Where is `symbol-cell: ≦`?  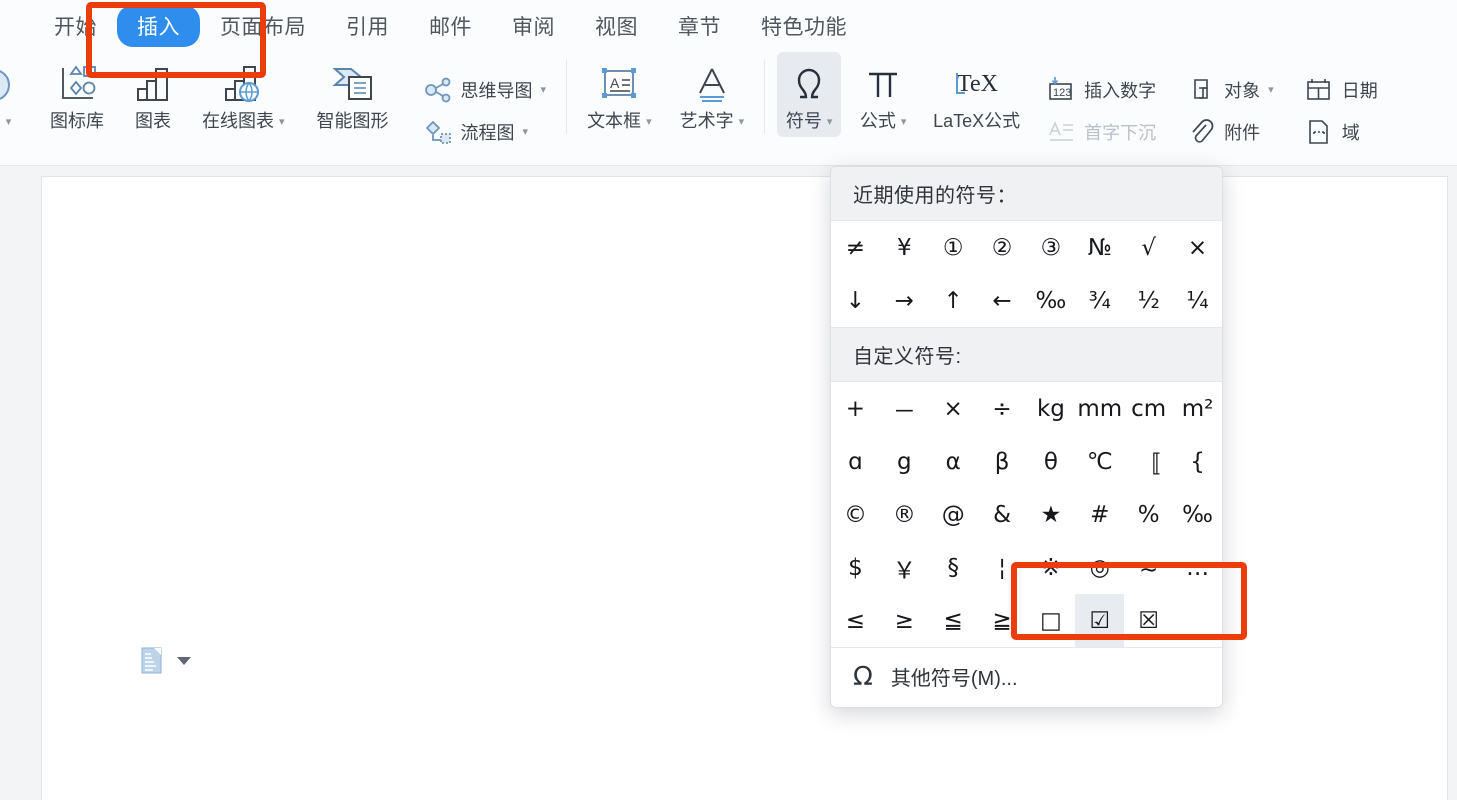
symbol-cell: ≦ is located at coordinates (953, 620).